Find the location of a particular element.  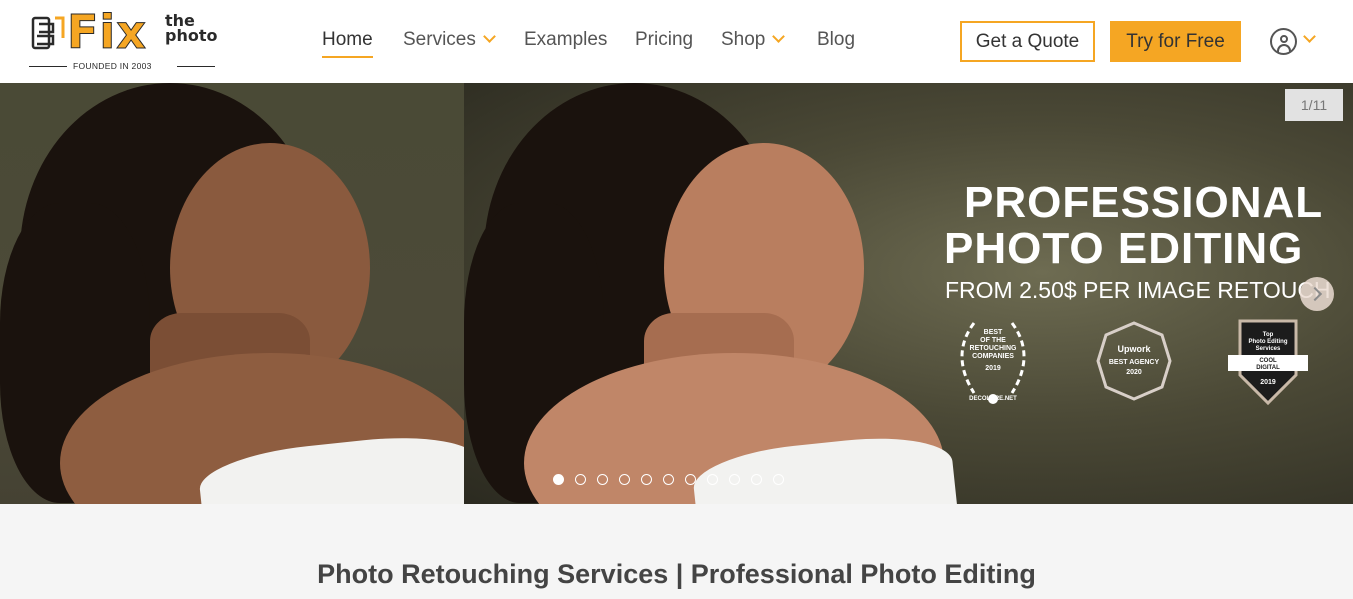

user-menu is located at coordinates (1296, 42).